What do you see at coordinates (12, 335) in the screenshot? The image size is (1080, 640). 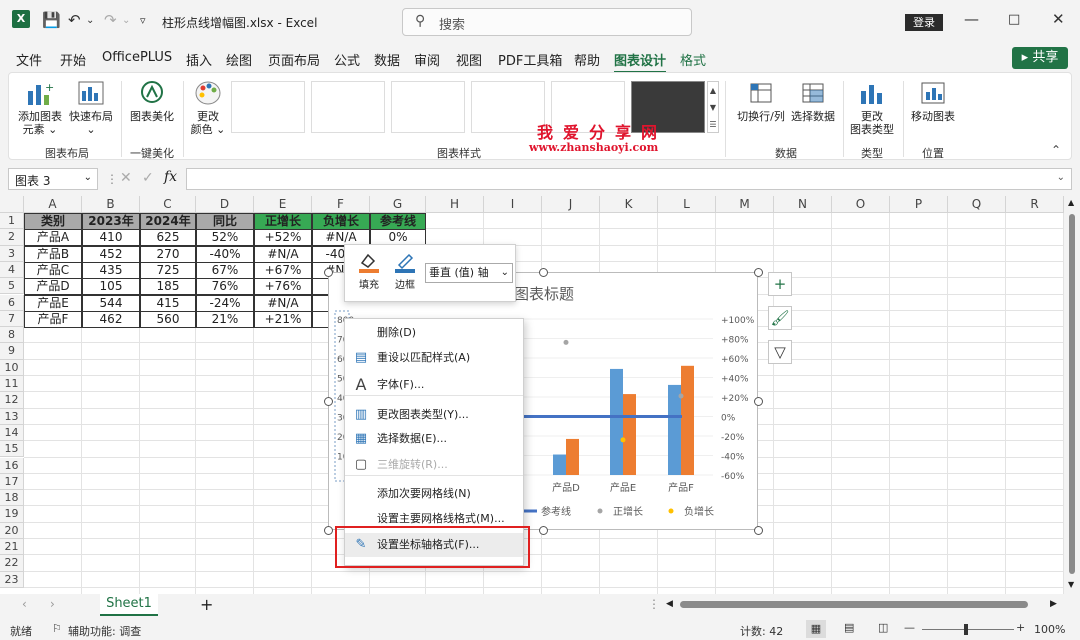 I see `row-header: 8` at bounding box center [12, 335].